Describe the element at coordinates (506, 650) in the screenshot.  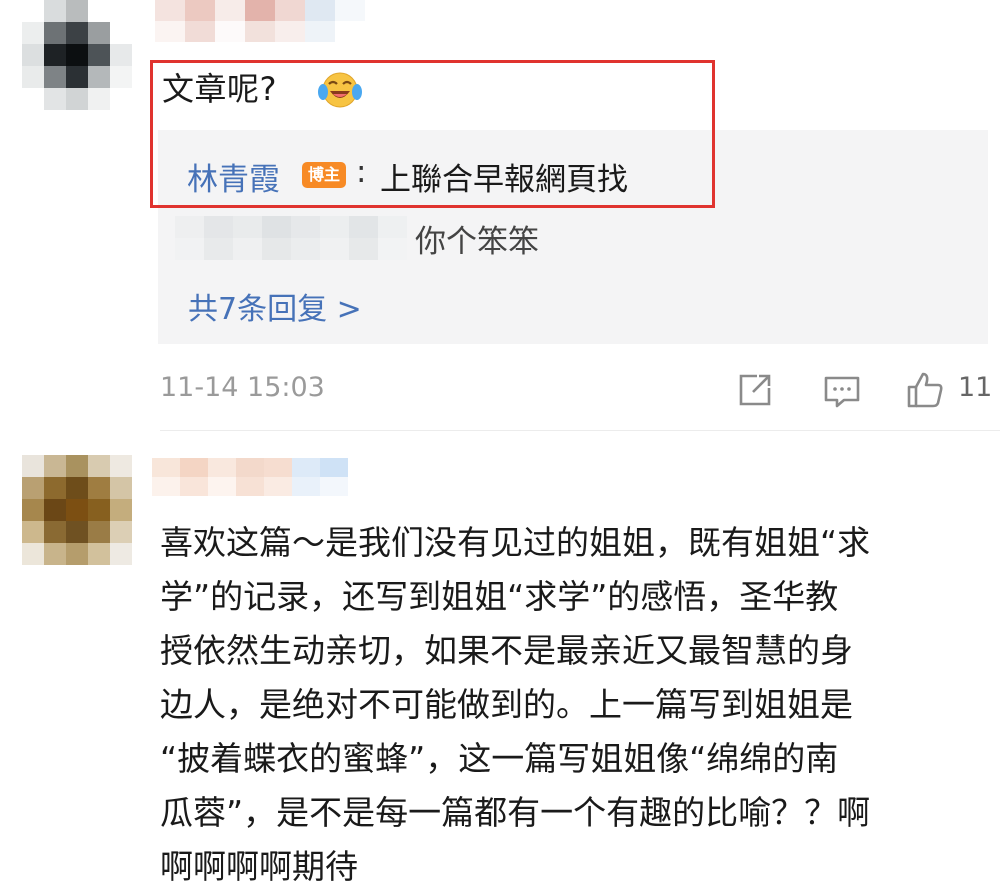
I see `comment-line: 授依然生动亲切，如果不是最亲近又最智慧的身` at that location.